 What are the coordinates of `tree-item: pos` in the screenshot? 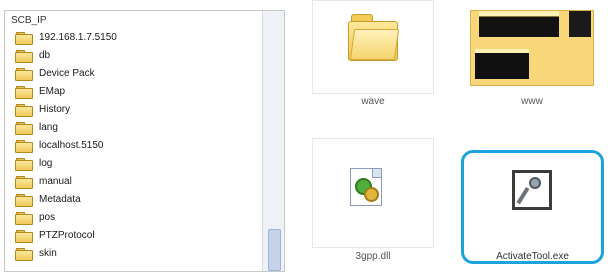 It's located at (35, 218).